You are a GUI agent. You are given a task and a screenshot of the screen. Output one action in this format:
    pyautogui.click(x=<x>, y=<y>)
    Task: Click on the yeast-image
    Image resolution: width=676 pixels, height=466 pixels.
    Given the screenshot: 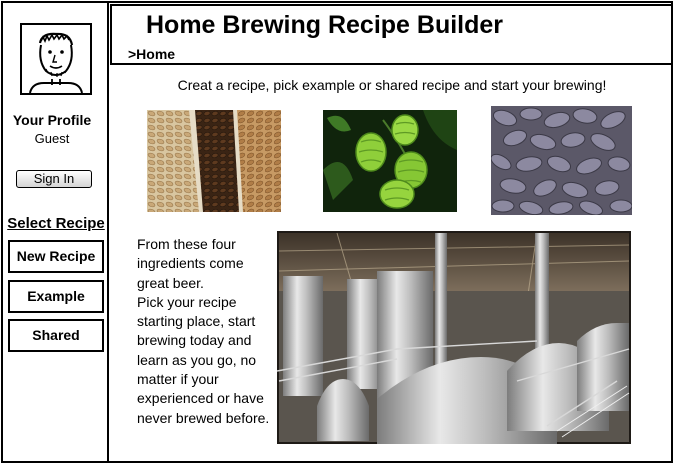 What is the action you would take?
    pyautogui.click(x=561, y=160)
    